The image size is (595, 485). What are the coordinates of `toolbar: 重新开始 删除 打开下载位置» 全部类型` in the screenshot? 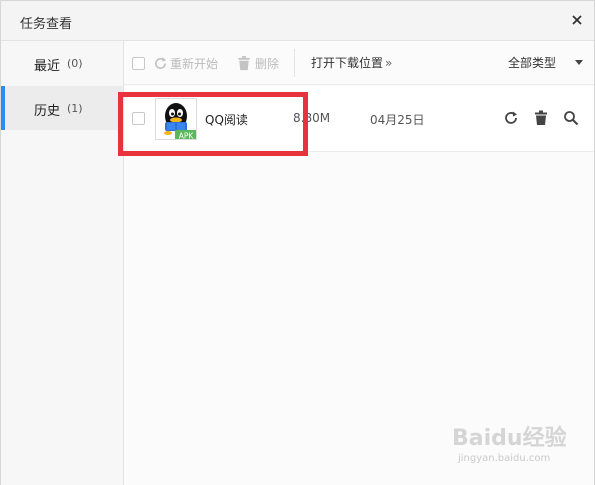 It's located at (359, 63).